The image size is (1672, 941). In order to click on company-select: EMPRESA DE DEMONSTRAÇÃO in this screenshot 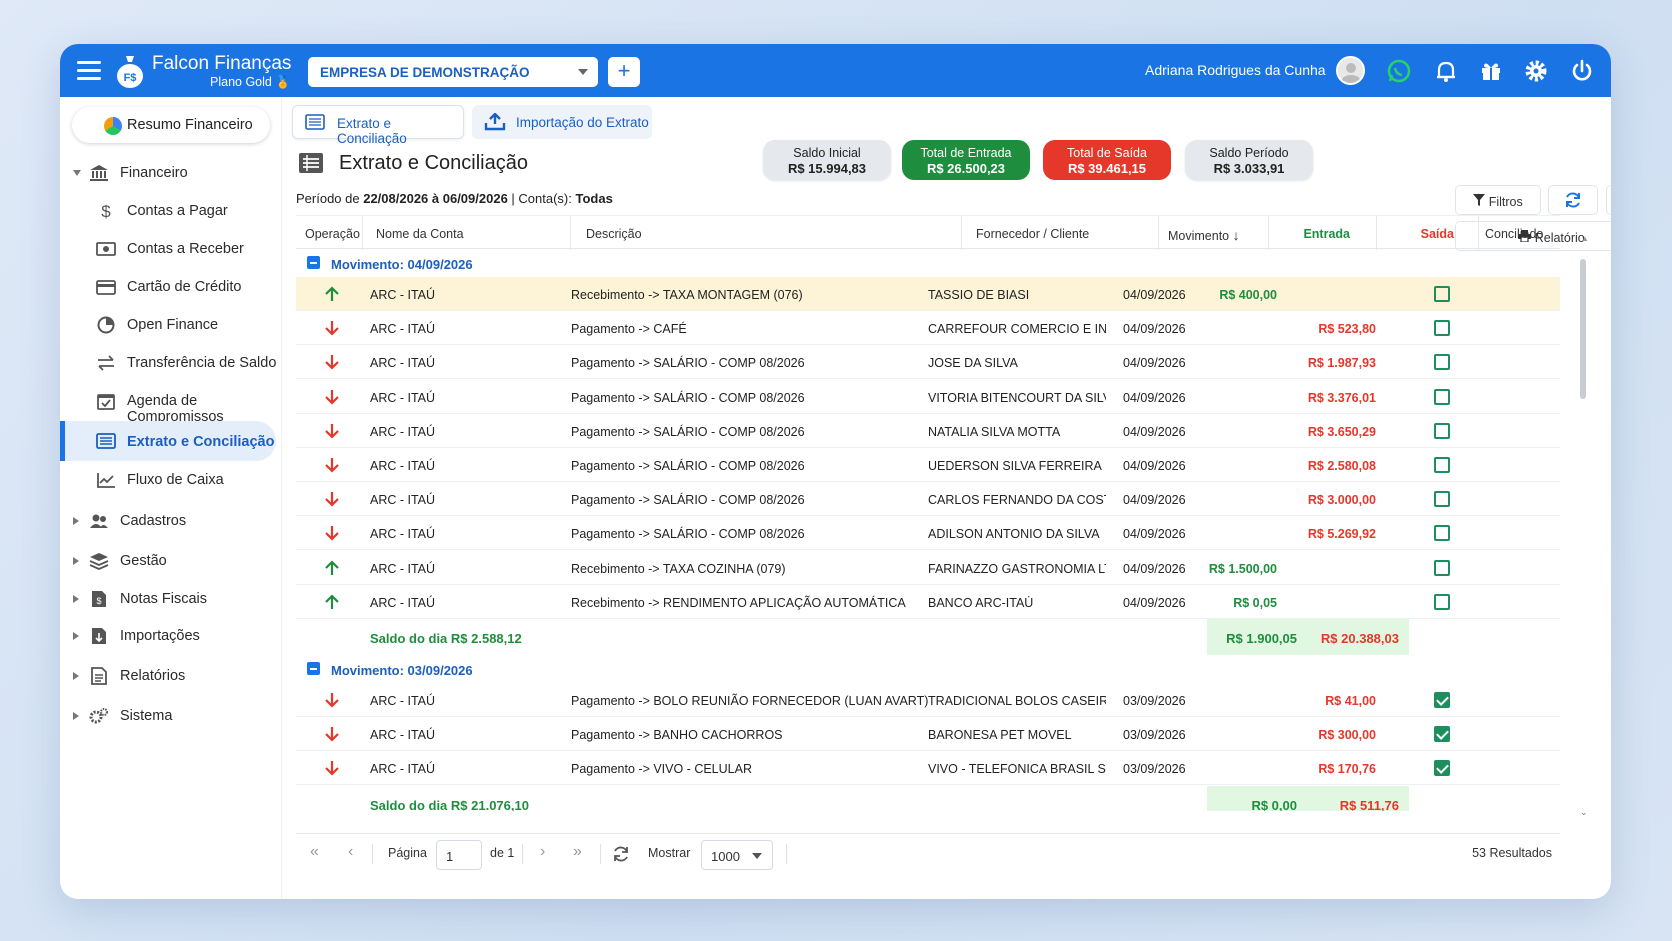, I will do `click(453, 72)`.